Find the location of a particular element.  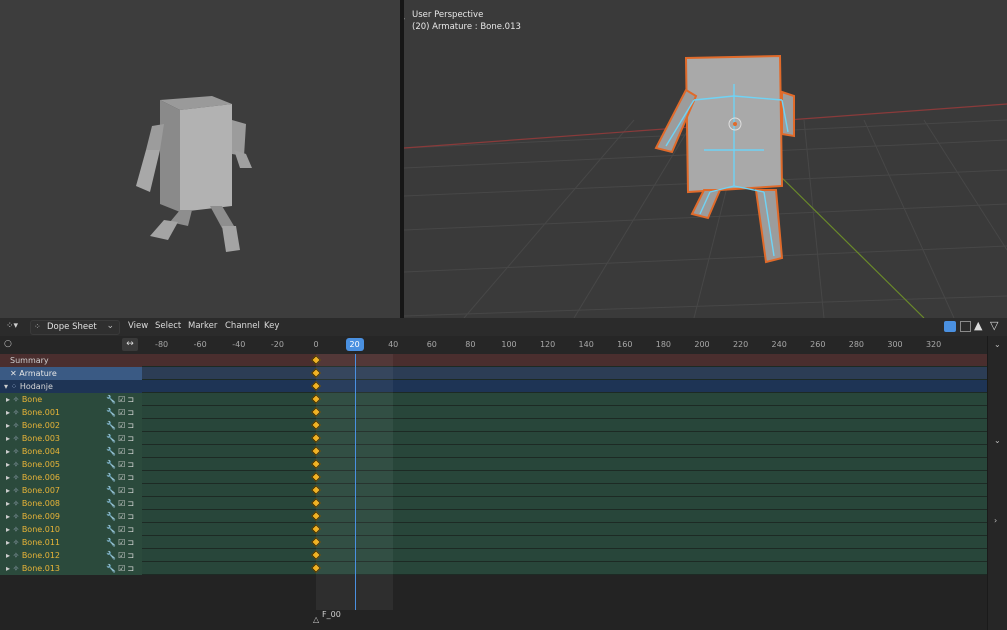

channel-bone: ▸ ✧ Bone 🔧☑⊐ is located at coordinates (71, 399).